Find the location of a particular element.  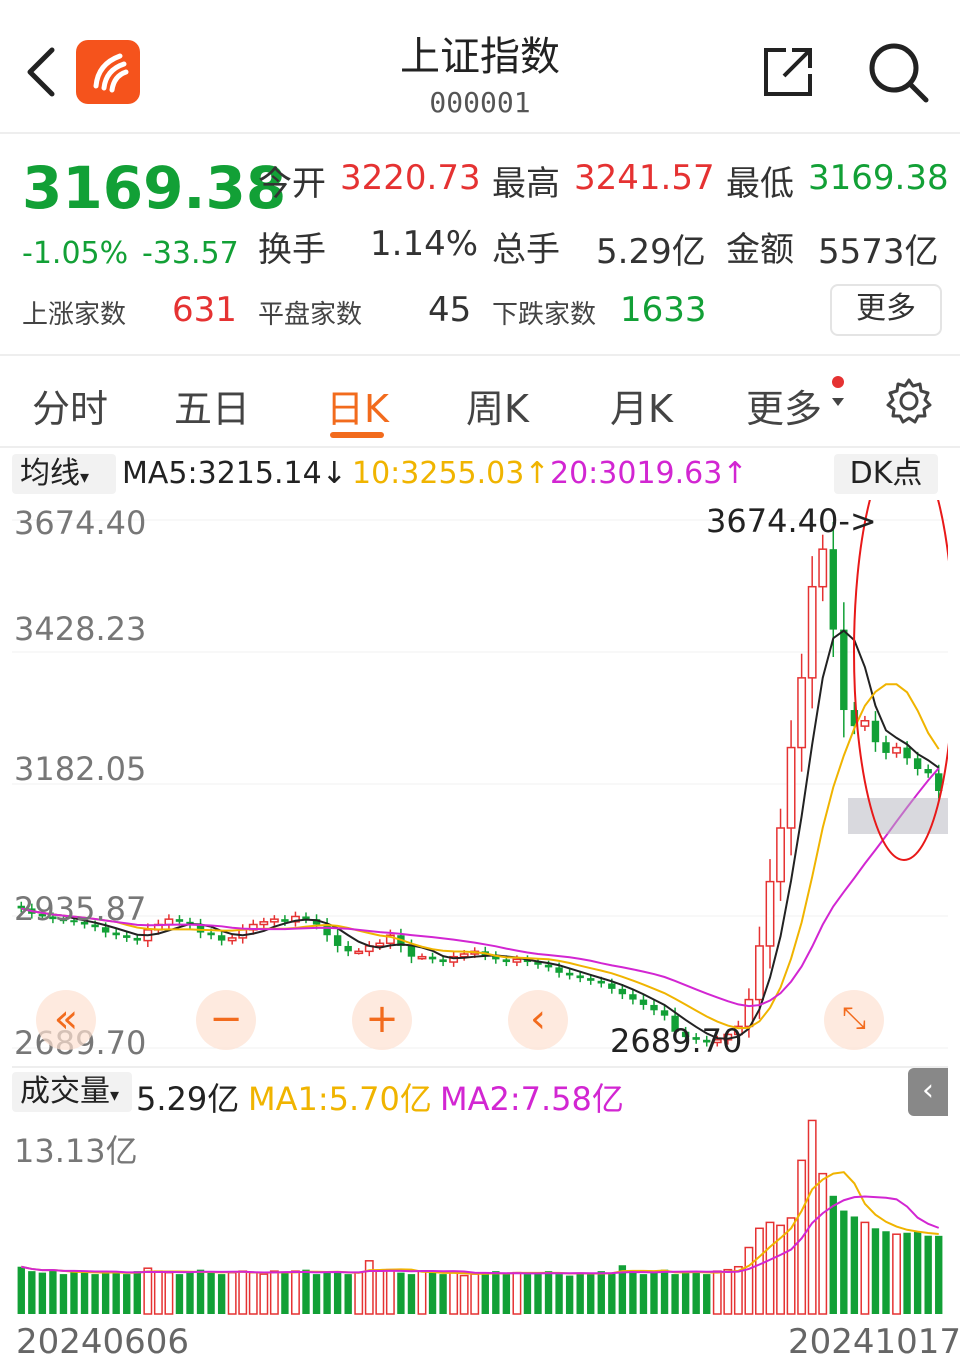

search-icon is located at coordinates (899, 73).